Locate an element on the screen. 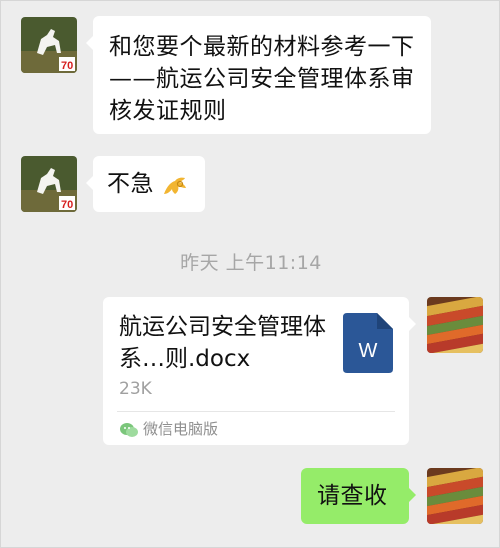  ok-hand-emoji is located at coordinates (175, 187).